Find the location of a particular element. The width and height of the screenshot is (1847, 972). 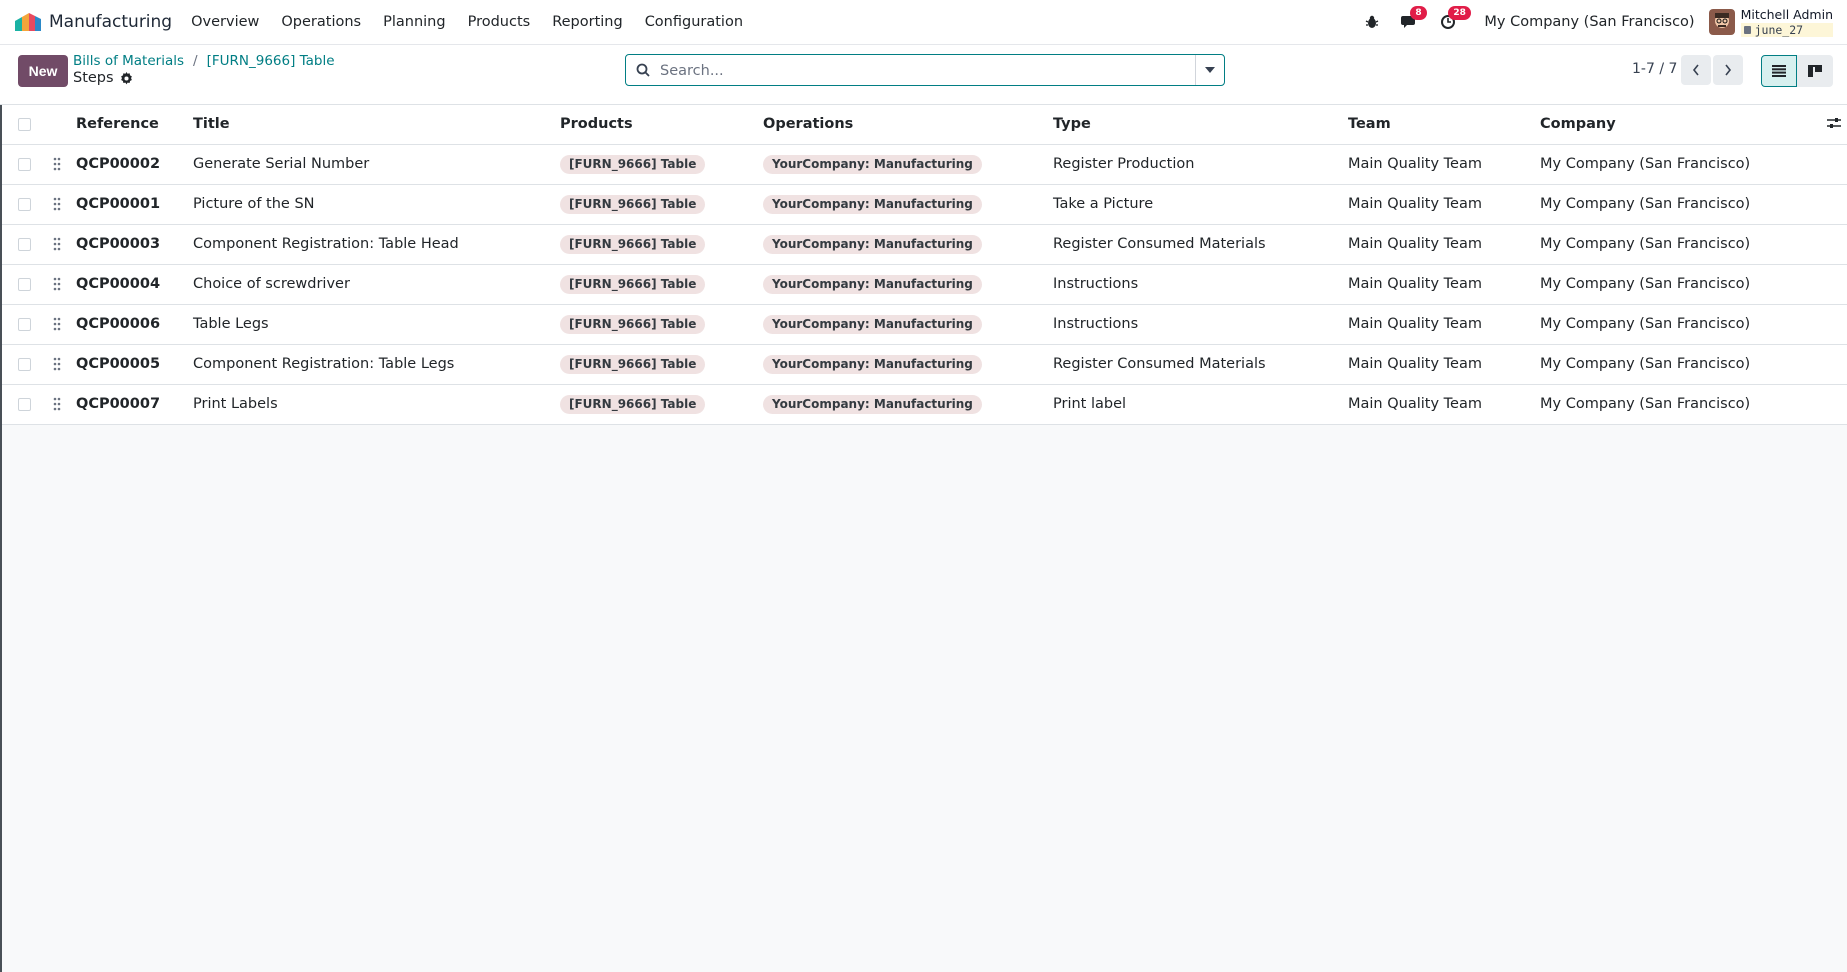

activities-clock-icon: 28 is located at coordinates (1454, 19).